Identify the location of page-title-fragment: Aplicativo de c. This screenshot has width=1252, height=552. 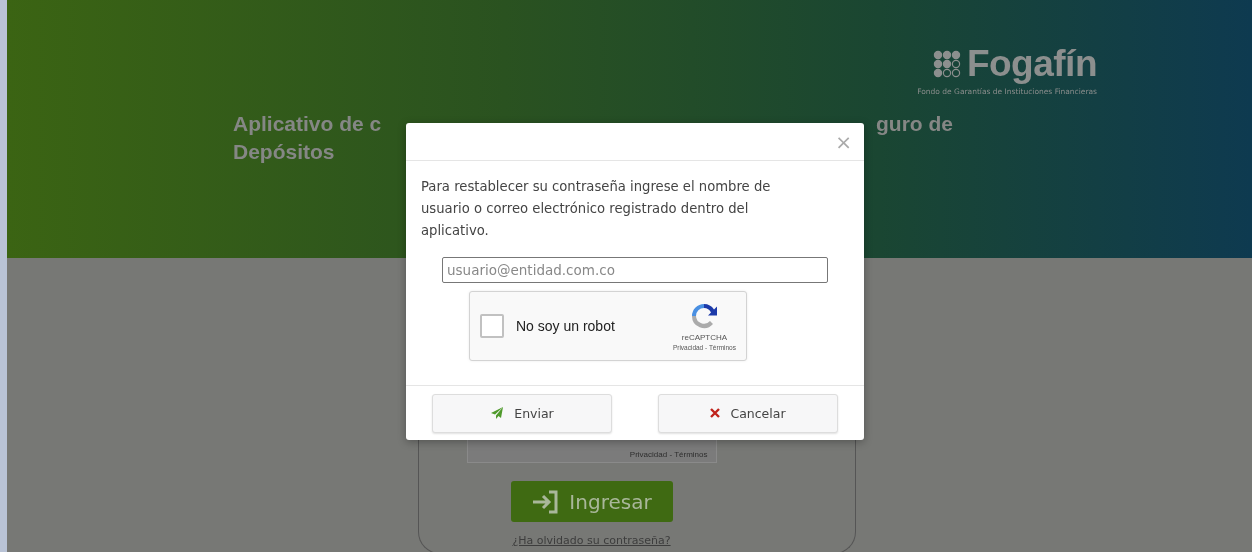
(307, 124).